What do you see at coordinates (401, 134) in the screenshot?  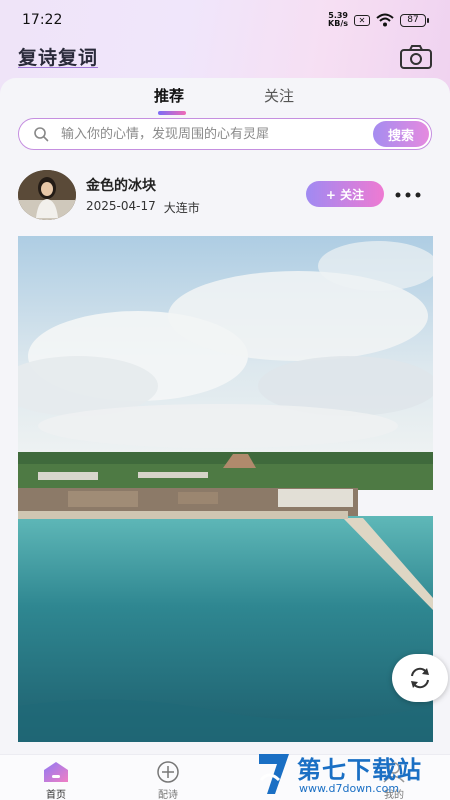 I see `search-button: 搜索` at bounding box center [401, 134].